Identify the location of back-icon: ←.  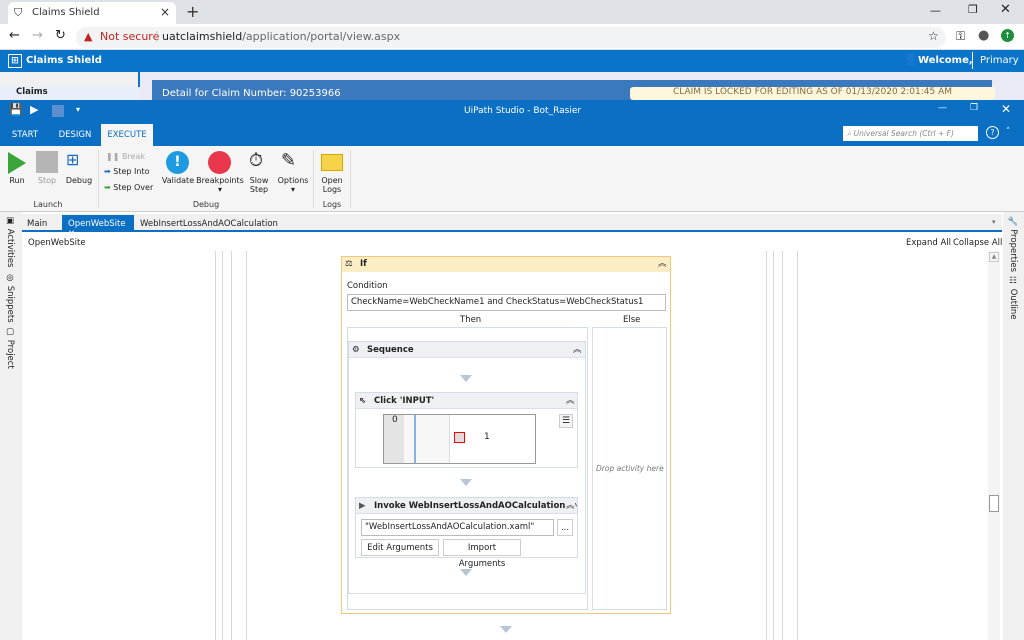
(14, 35).